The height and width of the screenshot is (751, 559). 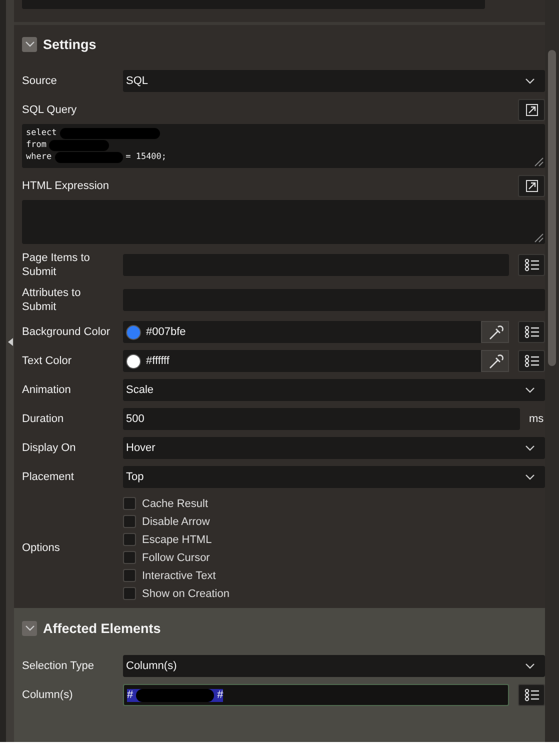 I want to click on dropdown-value: Scale, so click(x=140, y=390).